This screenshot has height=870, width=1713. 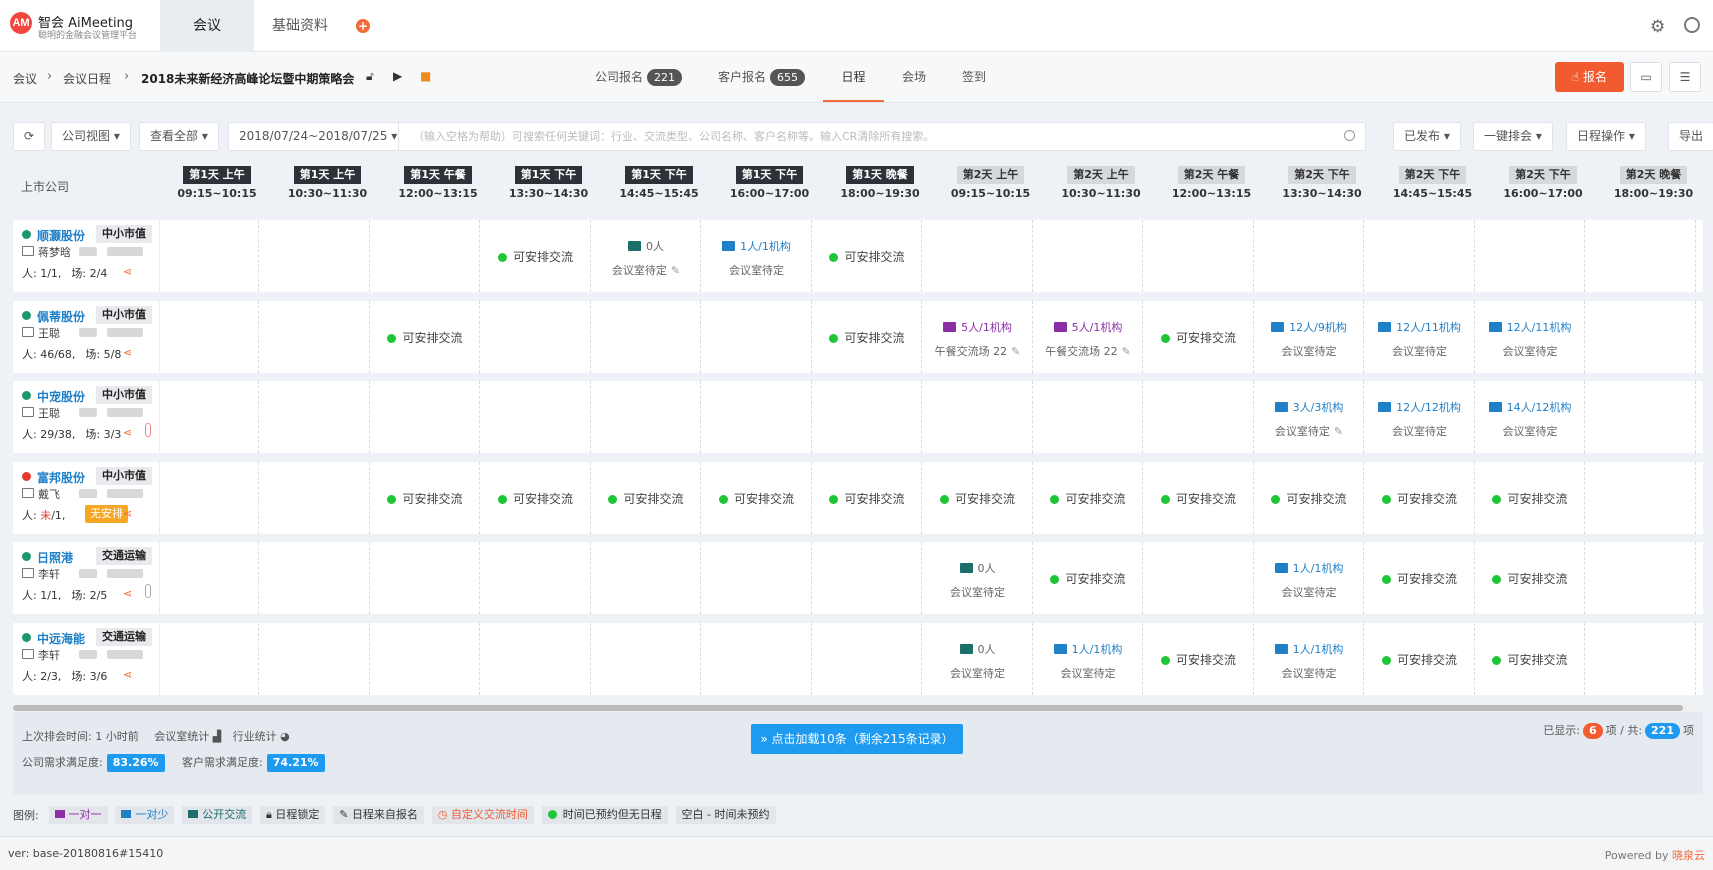 I want to click on schedule-cell: 3人/3机构 会议室待定 ✎, so click(x=1309, y=417).